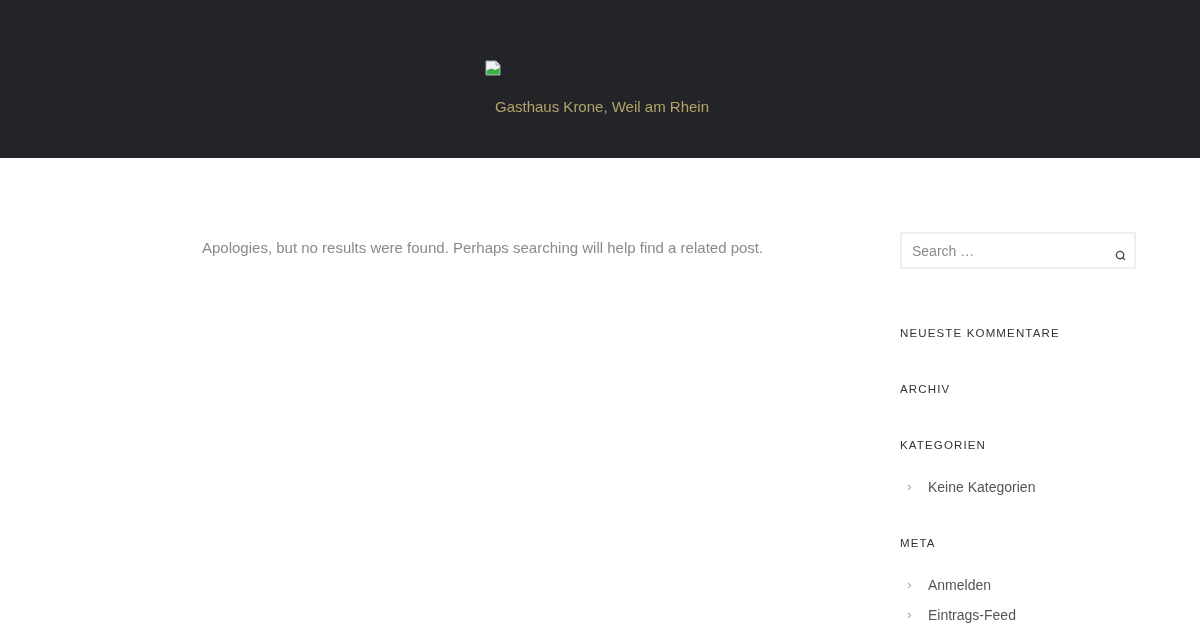 The width and height of the screenshot is (1200, 630). What do you see at coordinates (960, 585) in the screenshot?
I see `widget-link: Anmelden` at bounding box center [960, 585].